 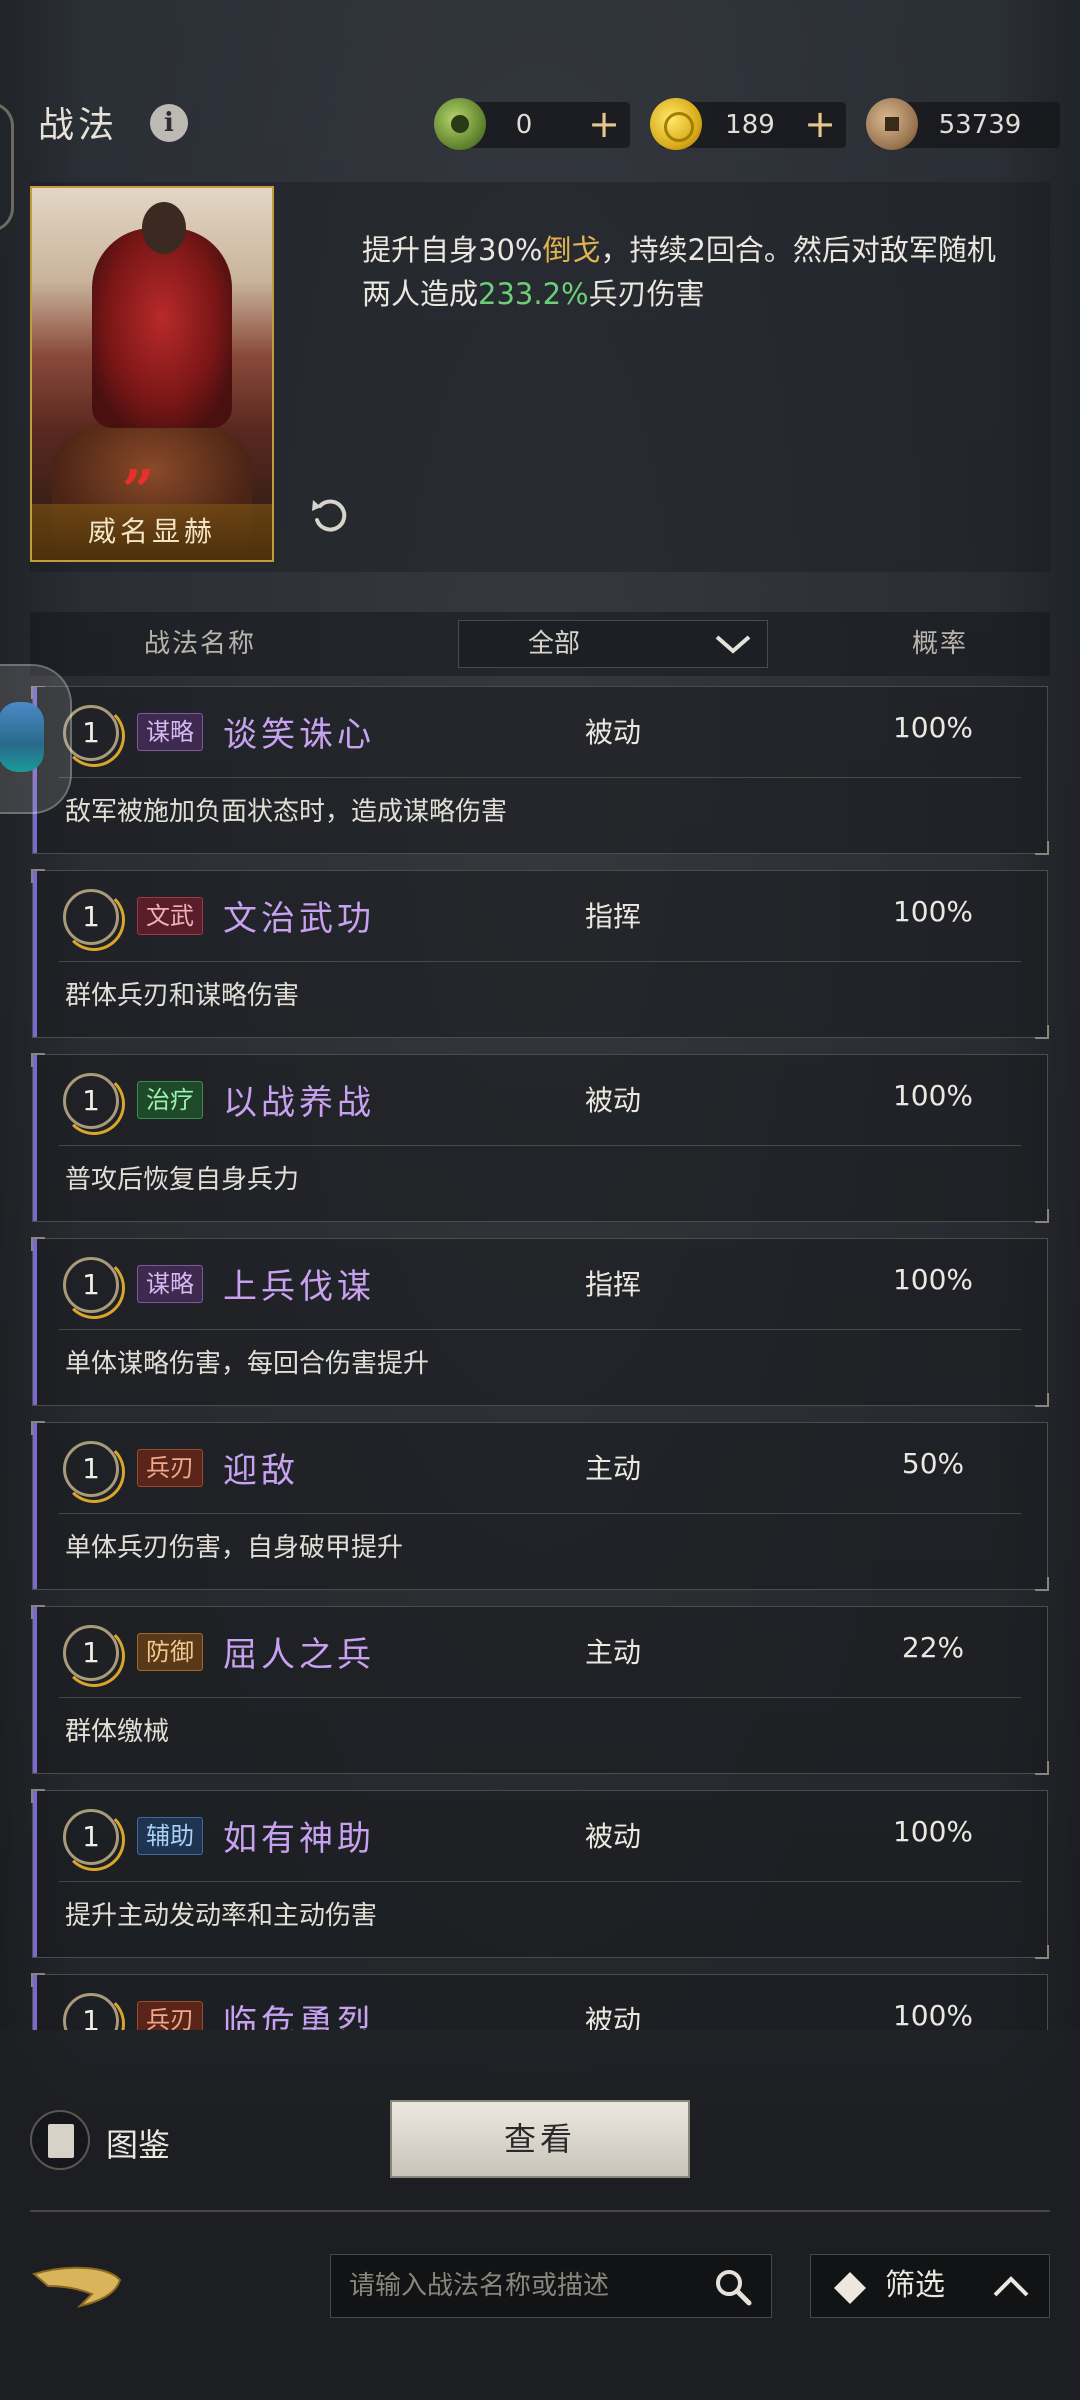 What do you see at coordinates (221, 1916) in the screenshot?
I see `skill-summary: 提升主动发动率和主动伤害` at bounding box center [221, 1916].